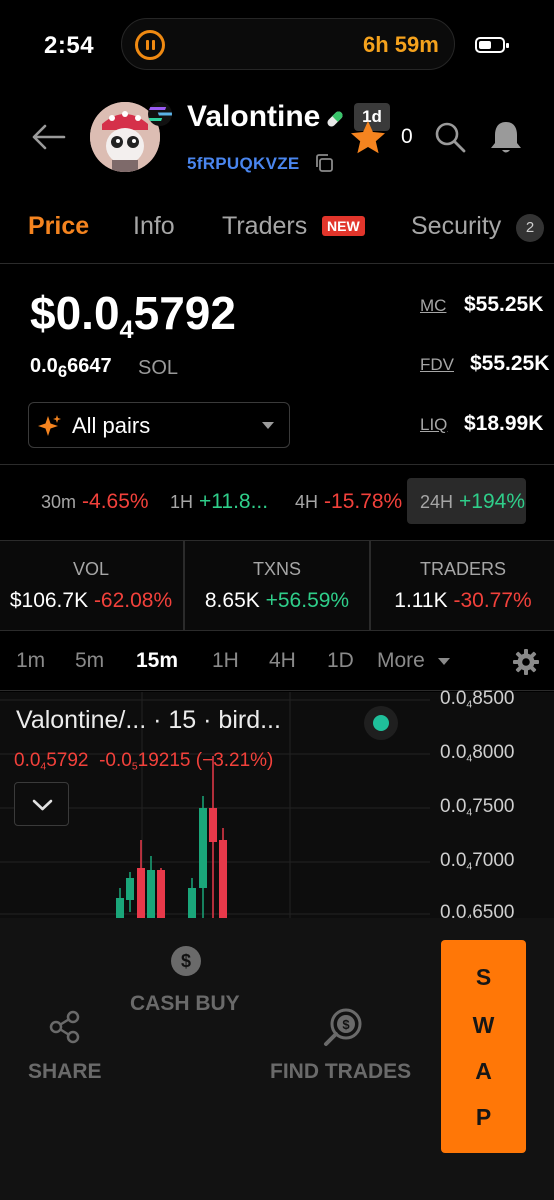 The height and width of the screenshot is (1200, 554). What do you see at coordinates (483, 1071) in the screenshot?
I see `swap-label: A` at bounding box center [483, 1071].